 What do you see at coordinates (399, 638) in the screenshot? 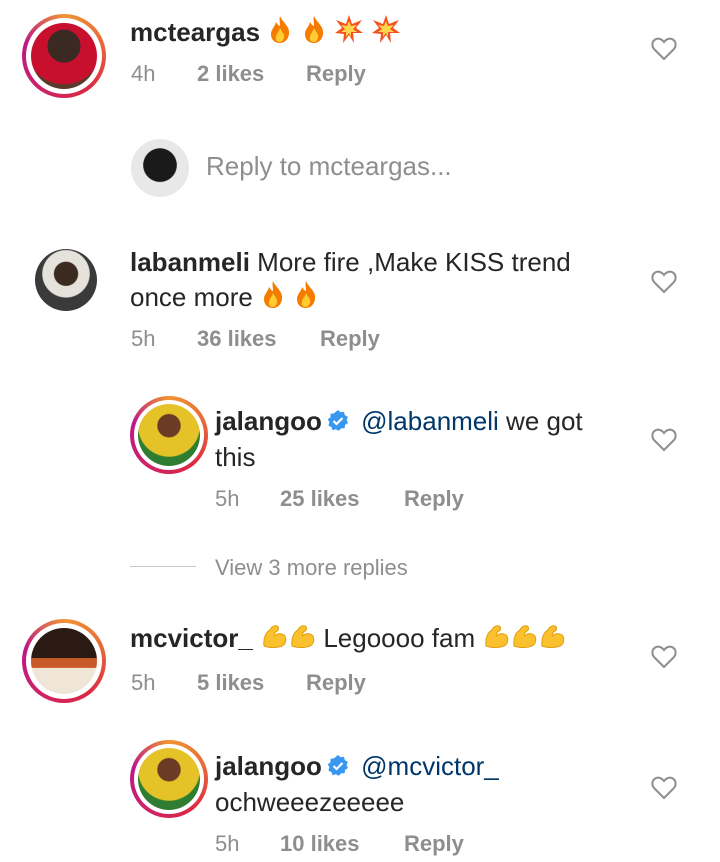
I see `comment-text: Legoooo fam` at bounding box center [399, 638].